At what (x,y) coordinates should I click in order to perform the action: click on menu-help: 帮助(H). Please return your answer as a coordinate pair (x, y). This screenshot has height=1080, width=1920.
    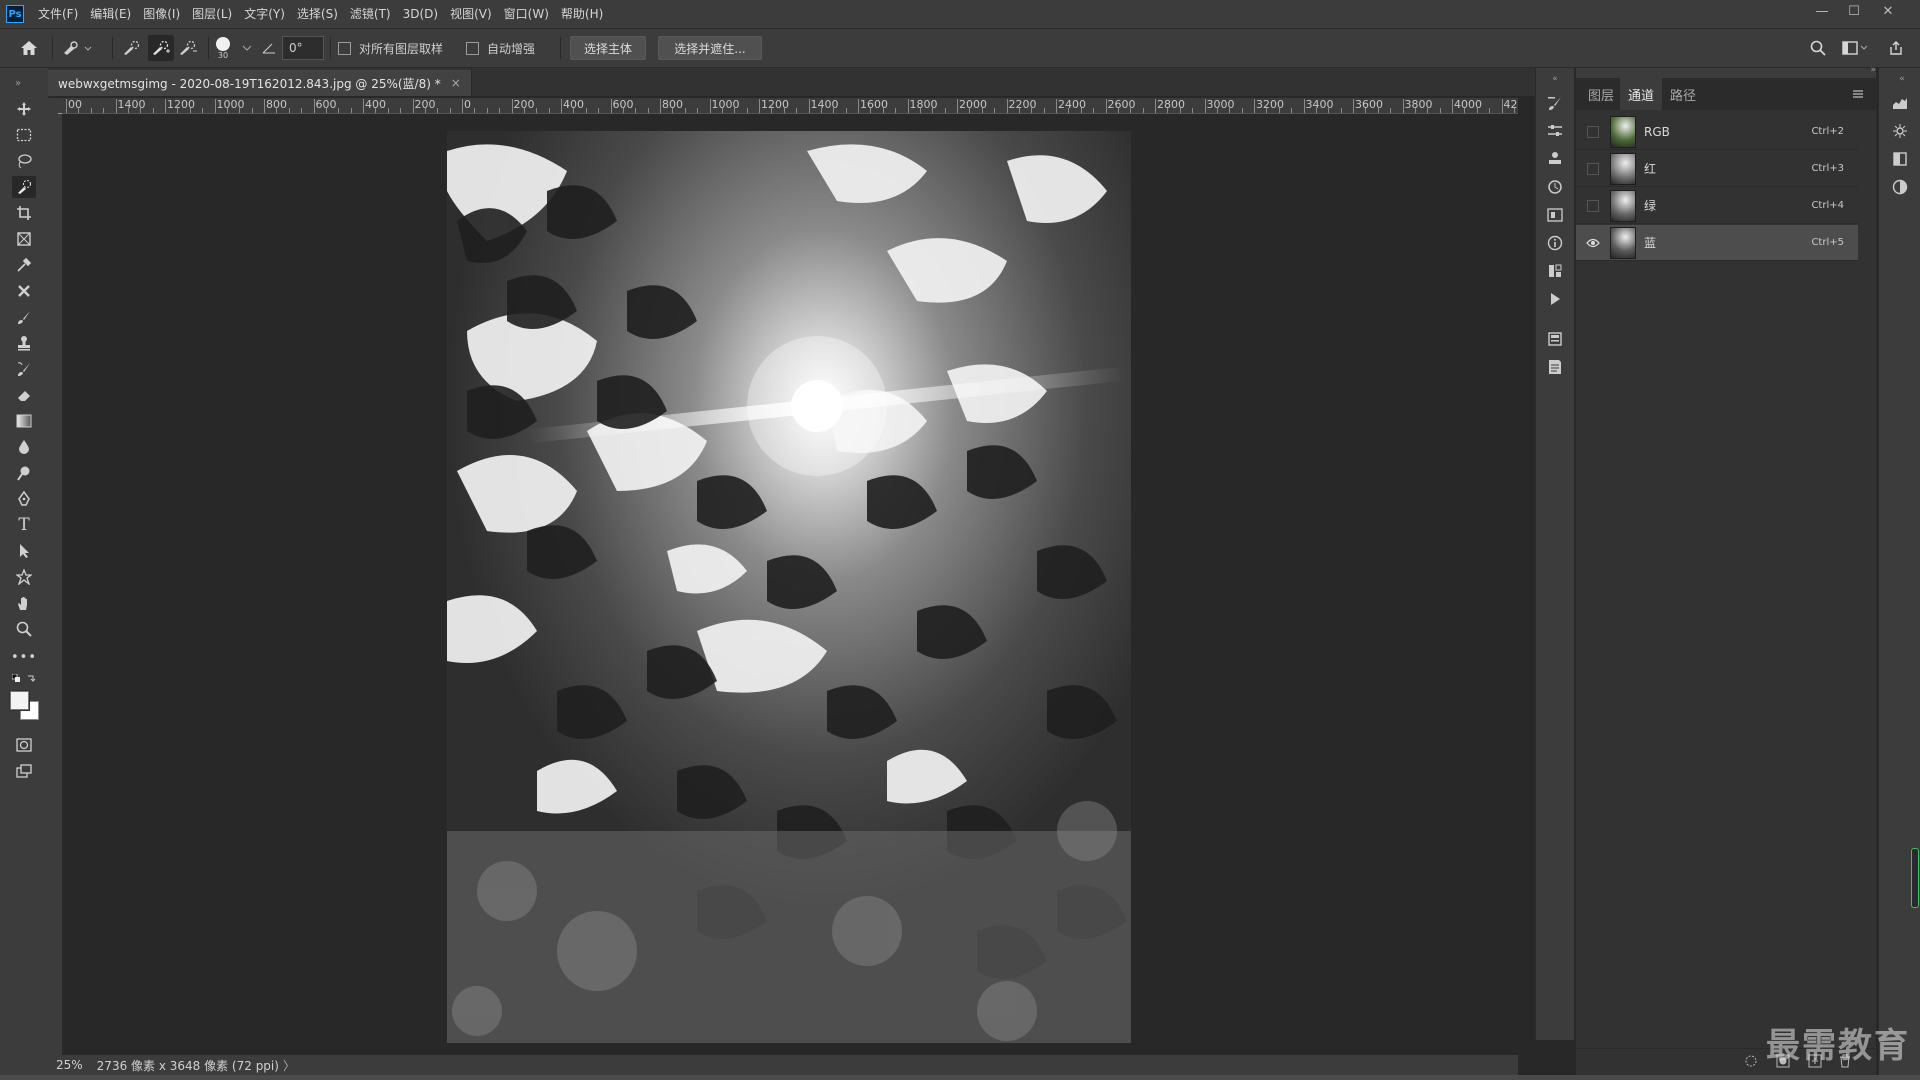
    Looking at the image, I should click on (582, 14).